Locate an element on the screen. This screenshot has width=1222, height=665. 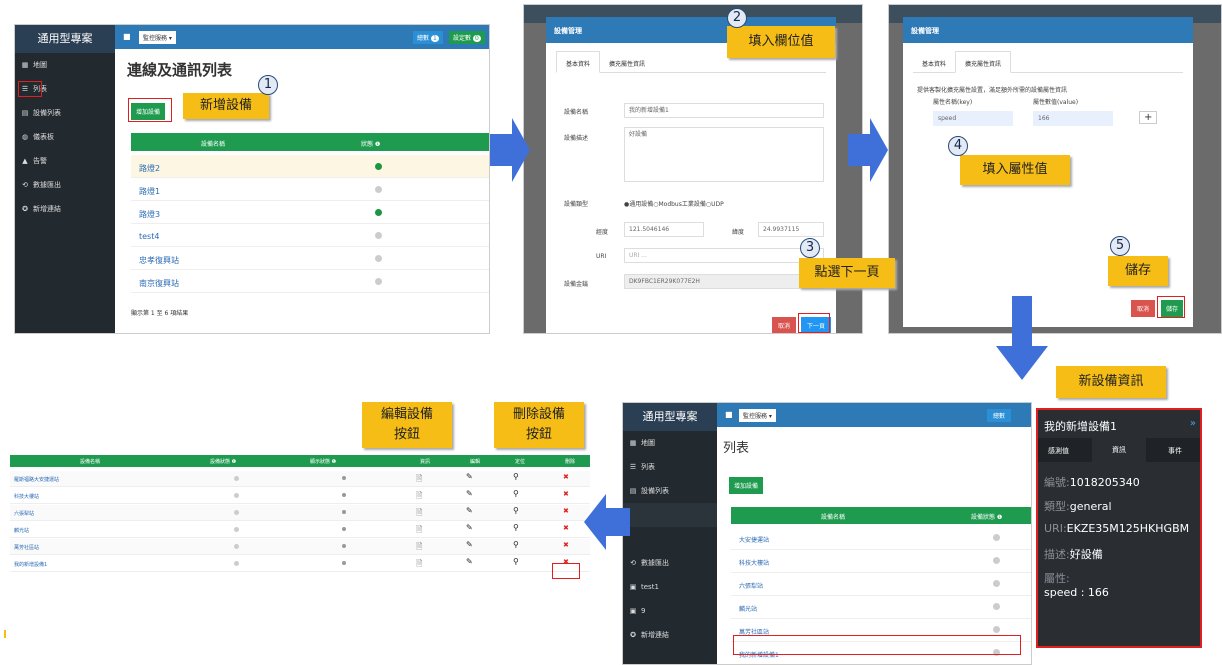
table-row: 羅斯福路大安捷運站 🗎 ✎ ⚲ ✖ is located at coordinates (300, 479).